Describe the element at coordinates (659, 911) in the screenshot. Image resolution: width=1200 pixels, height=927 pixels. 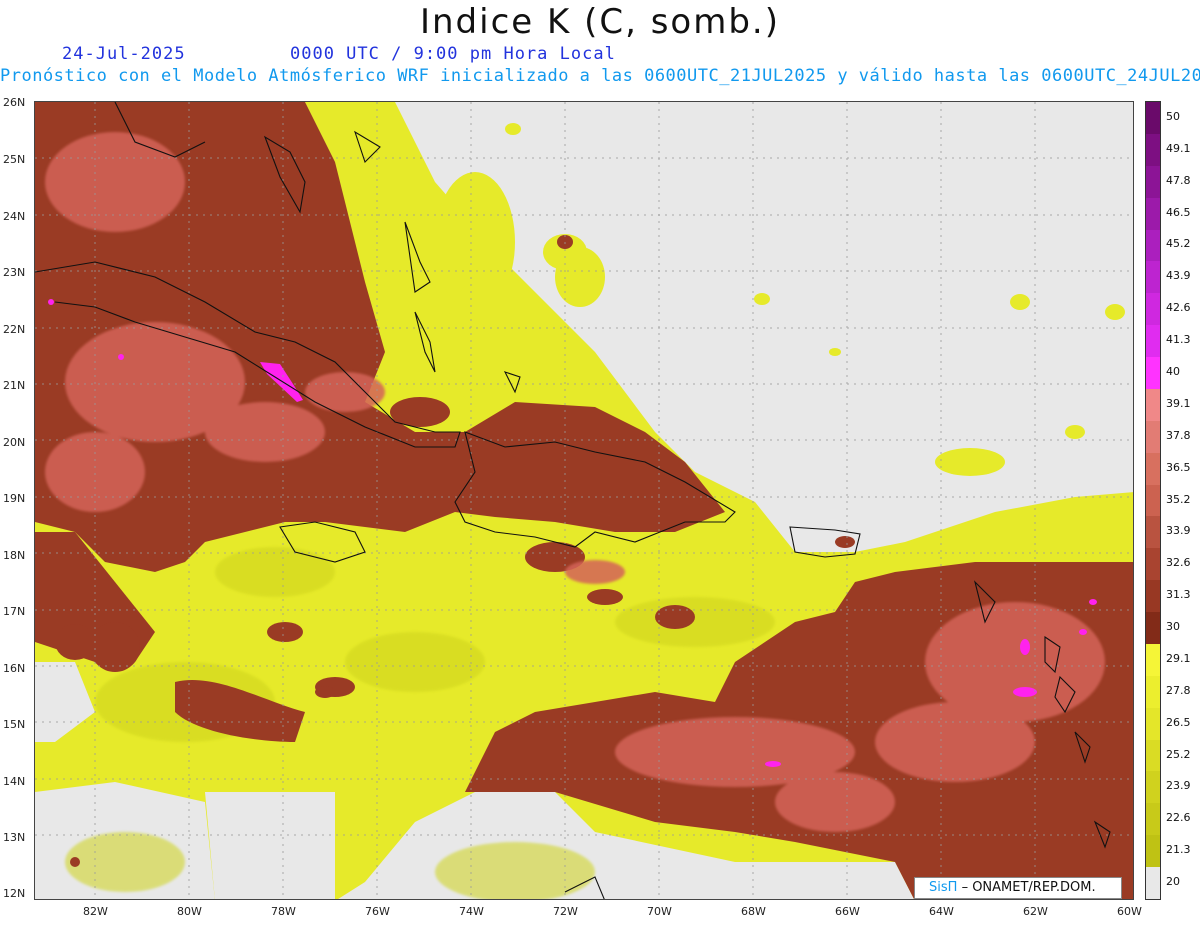
I see `lon-tick-label: 70W` at that location.